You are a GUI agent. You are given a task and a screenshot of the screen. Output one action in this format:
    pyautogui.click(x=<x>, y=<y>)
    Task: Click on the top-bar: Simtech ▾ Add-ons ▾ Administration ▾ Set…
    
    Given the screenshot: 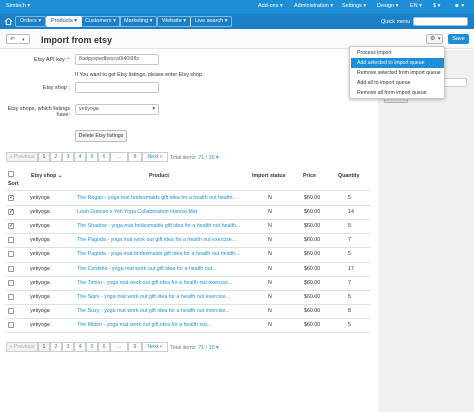 What is the action you would take?
    pyautogui.click(x=237, y=7)
    